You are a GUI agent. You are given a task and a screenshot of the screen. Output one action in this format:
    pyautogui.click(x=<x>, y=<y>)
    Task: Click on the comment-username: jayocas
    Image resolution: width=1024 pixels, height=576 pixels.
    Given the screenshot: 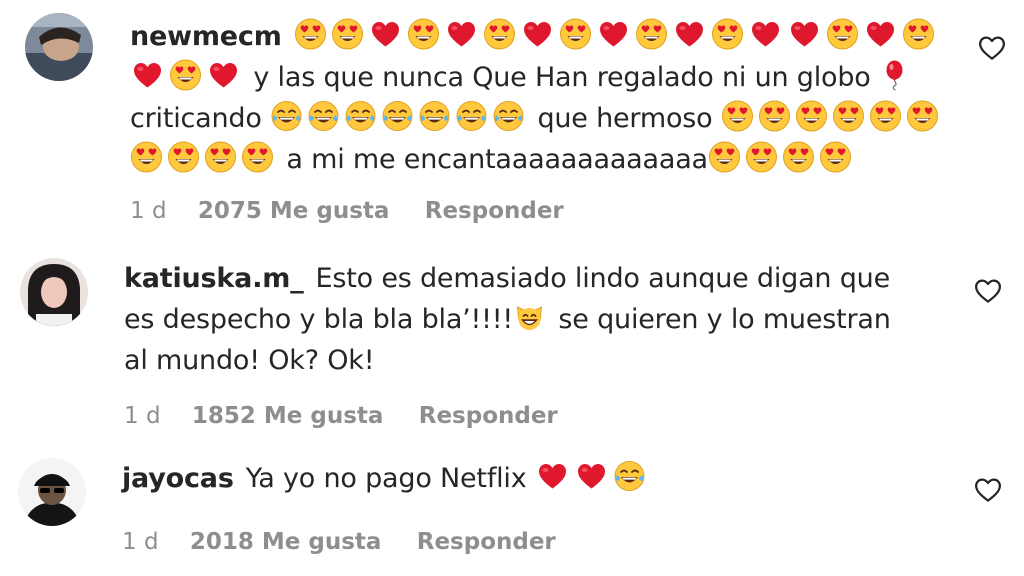 What is the action you would take?
    pyautogui.click(x=178, y=478)
    